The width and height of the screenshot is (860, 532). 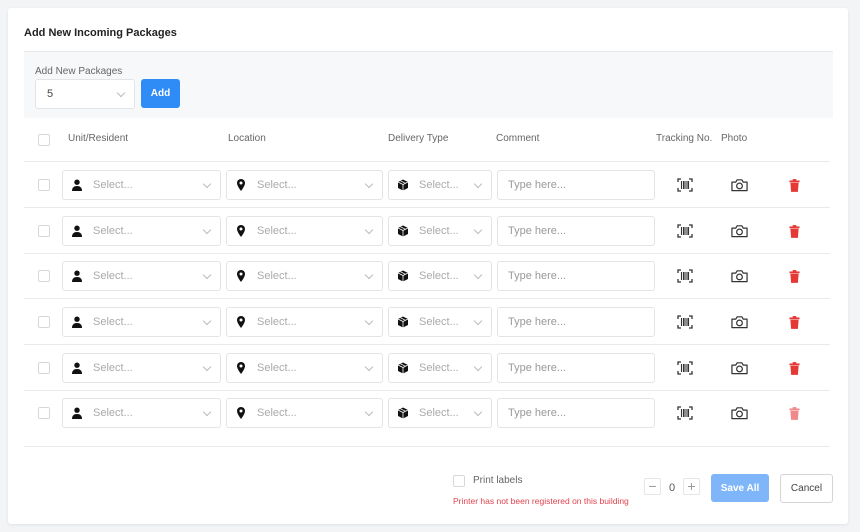 I want to click on decrement-button: −, so click(x=652, y=486).